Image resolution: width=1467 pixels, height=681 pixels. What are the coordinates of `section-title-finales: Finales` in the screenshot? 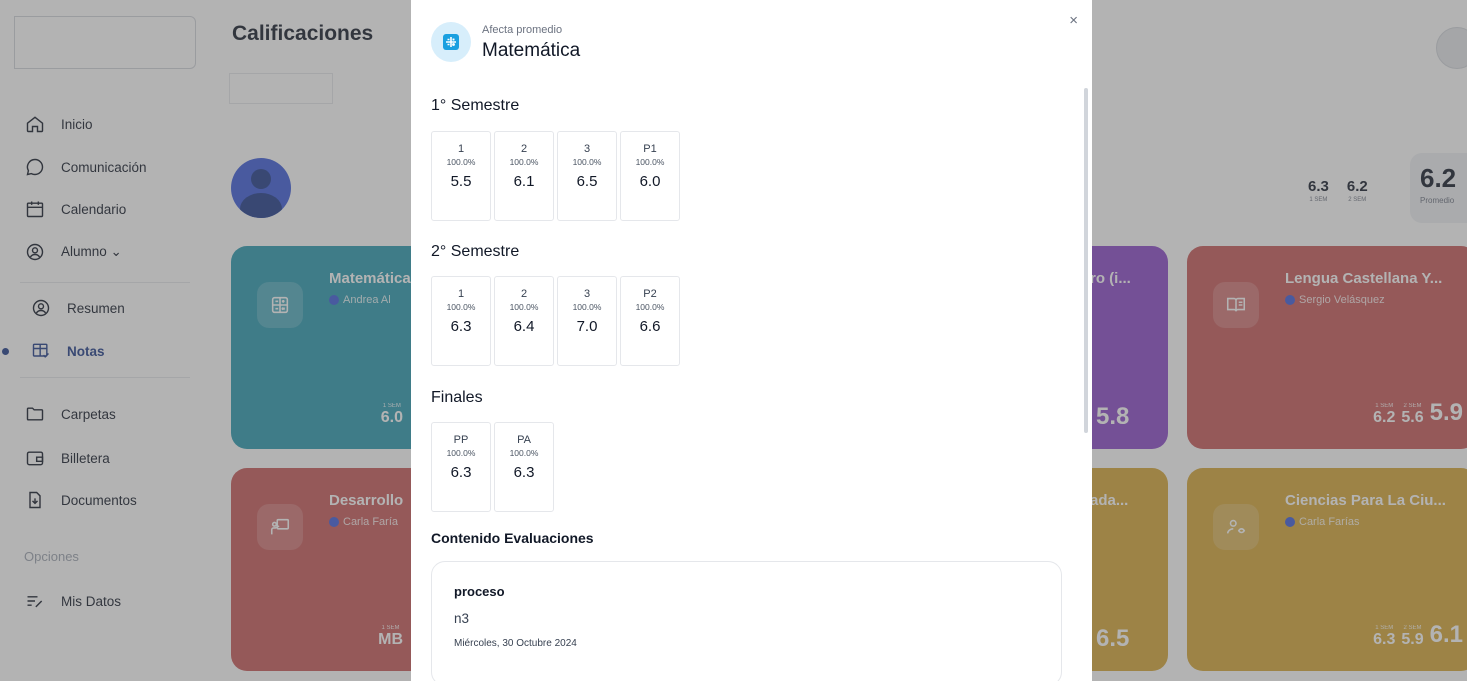 It's located at (457, 397).